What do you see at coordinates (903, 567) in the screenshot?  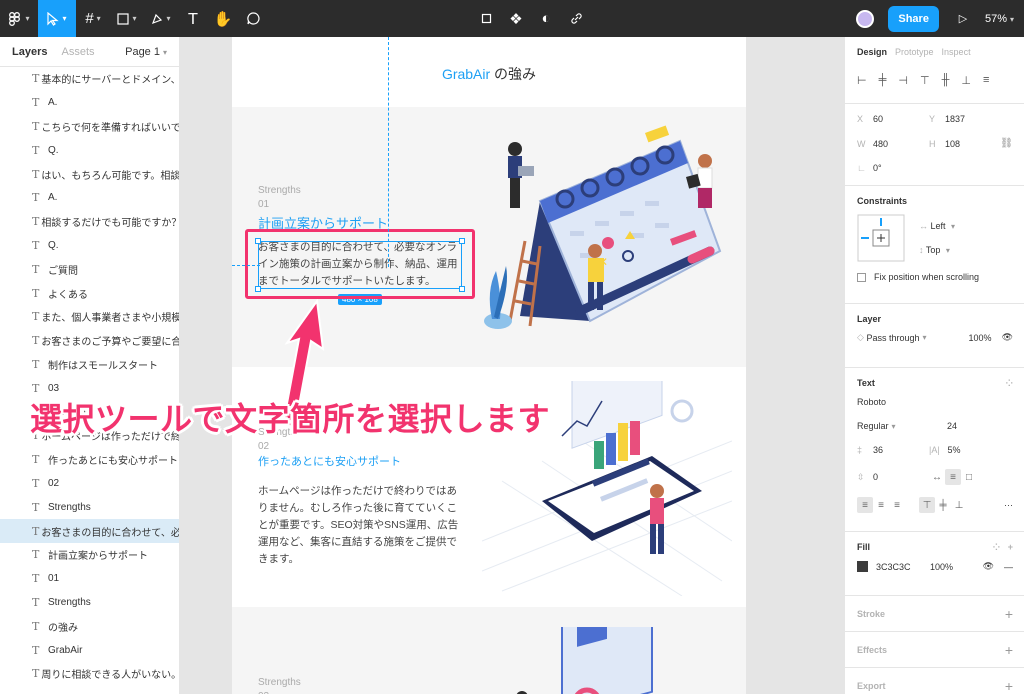 I see `fill-hex-field: 3C3C3C` at bounding box center [903, 567].